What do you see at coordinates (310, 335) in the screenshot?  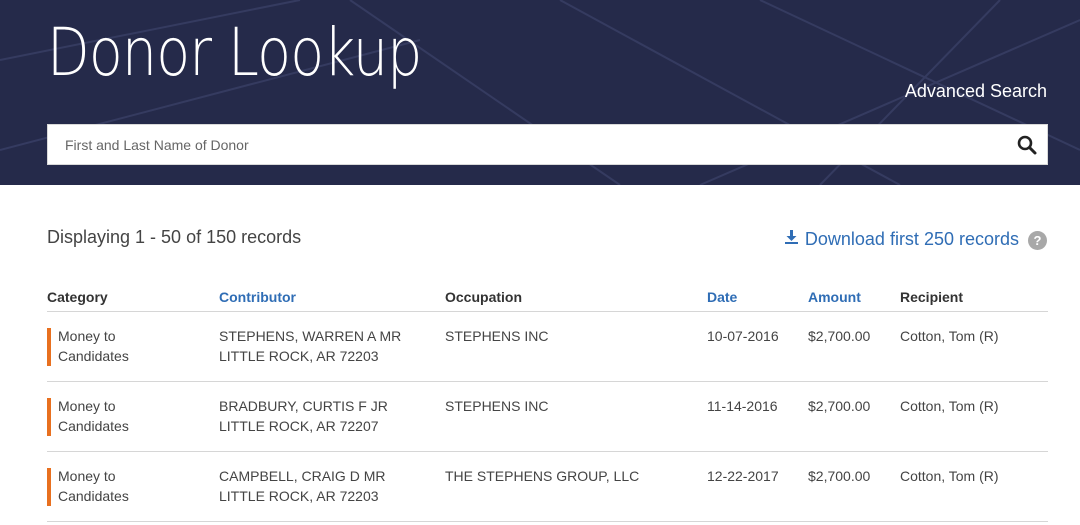 I see `contributor-name: STEPHENS, WARREN A MR` at bounding box center [310, 335].